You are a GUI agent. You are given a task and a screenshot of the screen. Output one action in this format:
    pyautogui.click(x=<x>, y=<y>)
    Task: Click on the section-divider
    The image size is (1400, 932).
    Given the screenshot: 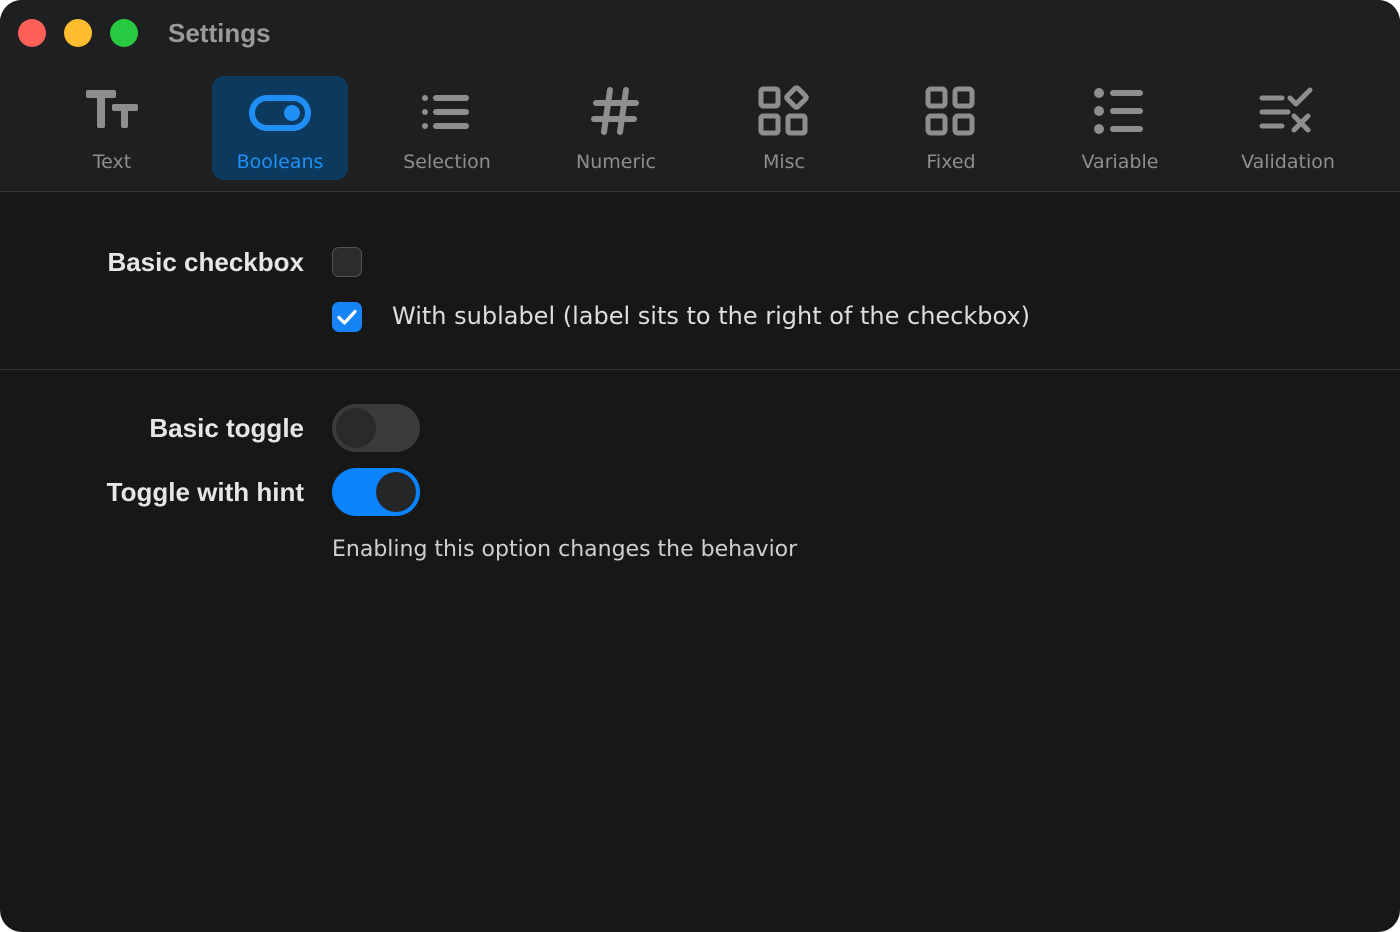 What is the action you would take?
    pyautogui.click(x=700, y=369)
    